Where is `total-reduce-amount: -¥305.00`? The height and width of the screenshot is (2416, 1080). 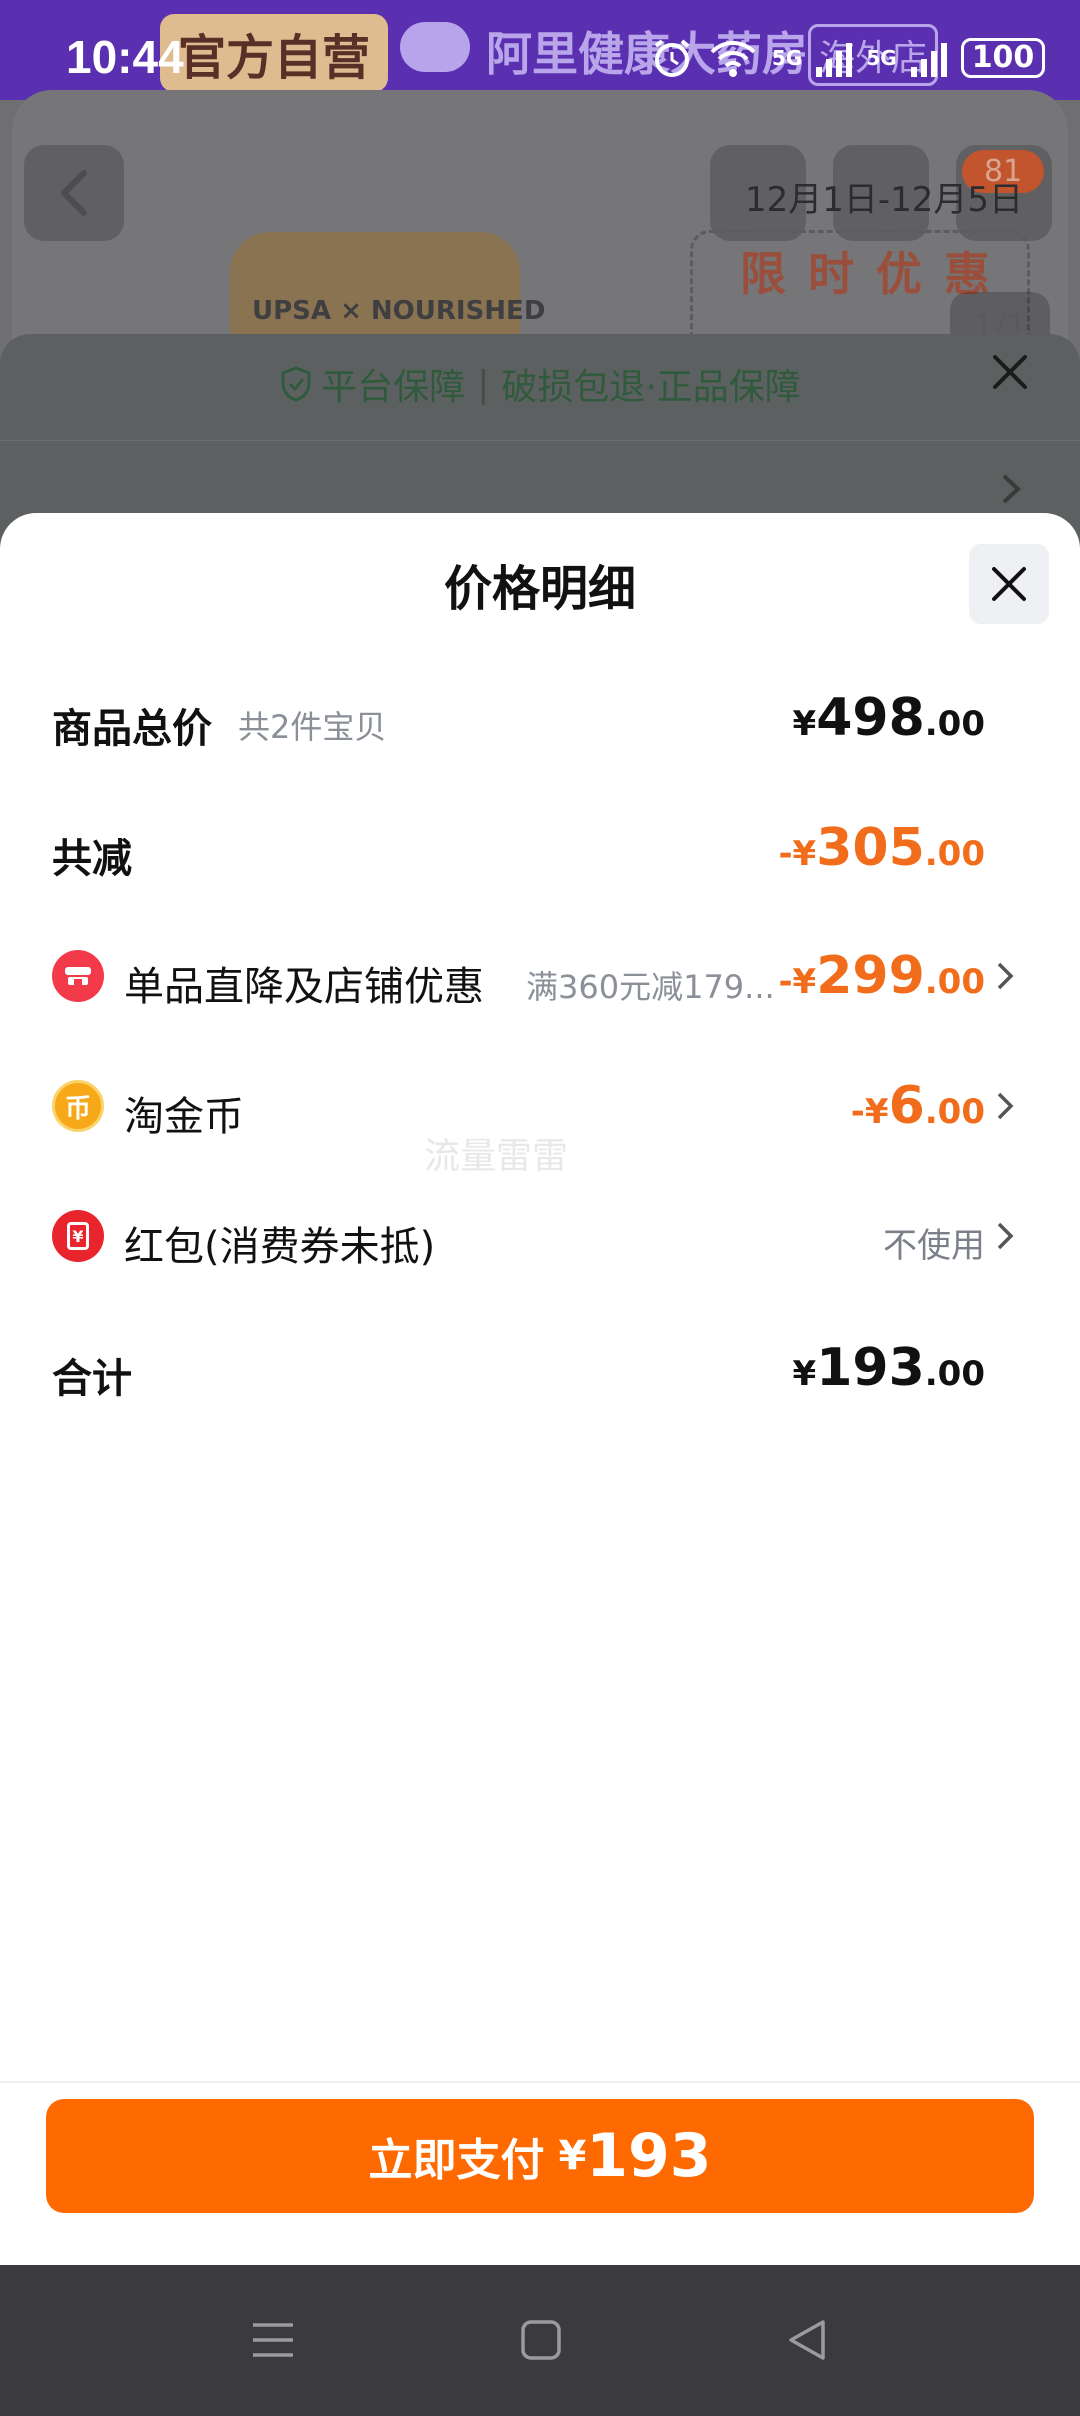 total-reduce-amount: -¥305.00 is located at coordinates (881, 848).